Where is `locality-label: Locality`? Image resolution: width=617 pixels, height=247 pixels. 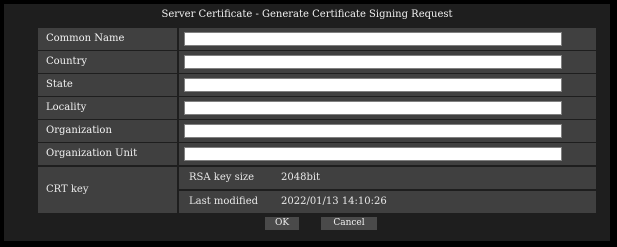 locality-label: Locality is located at coordinates (107, 108).